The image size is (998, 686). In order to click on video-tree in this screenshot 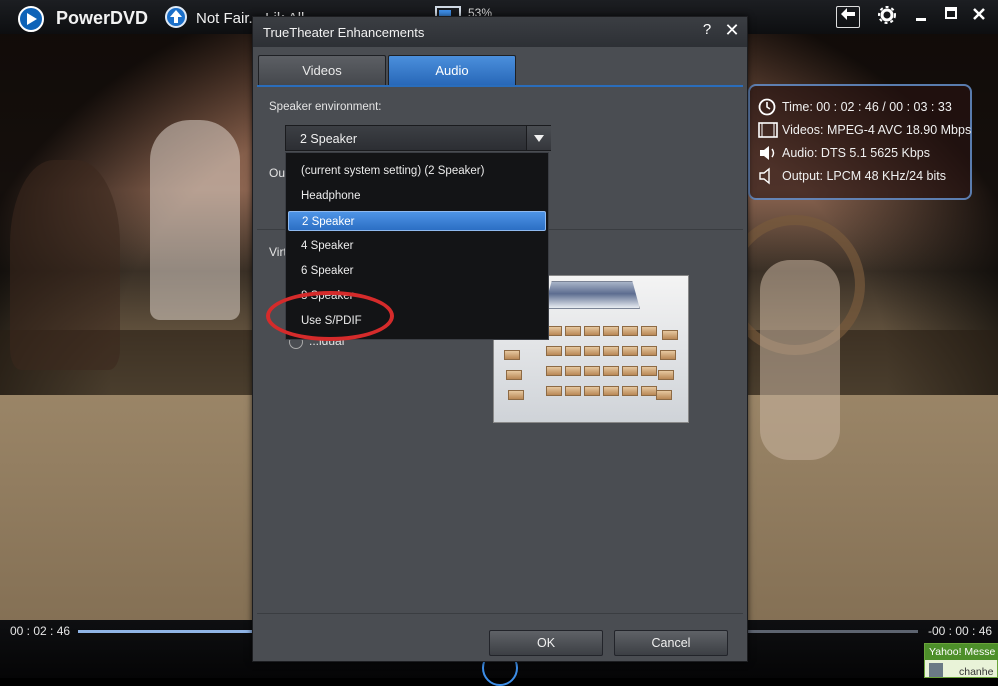, I will do `click(65, 265)`.